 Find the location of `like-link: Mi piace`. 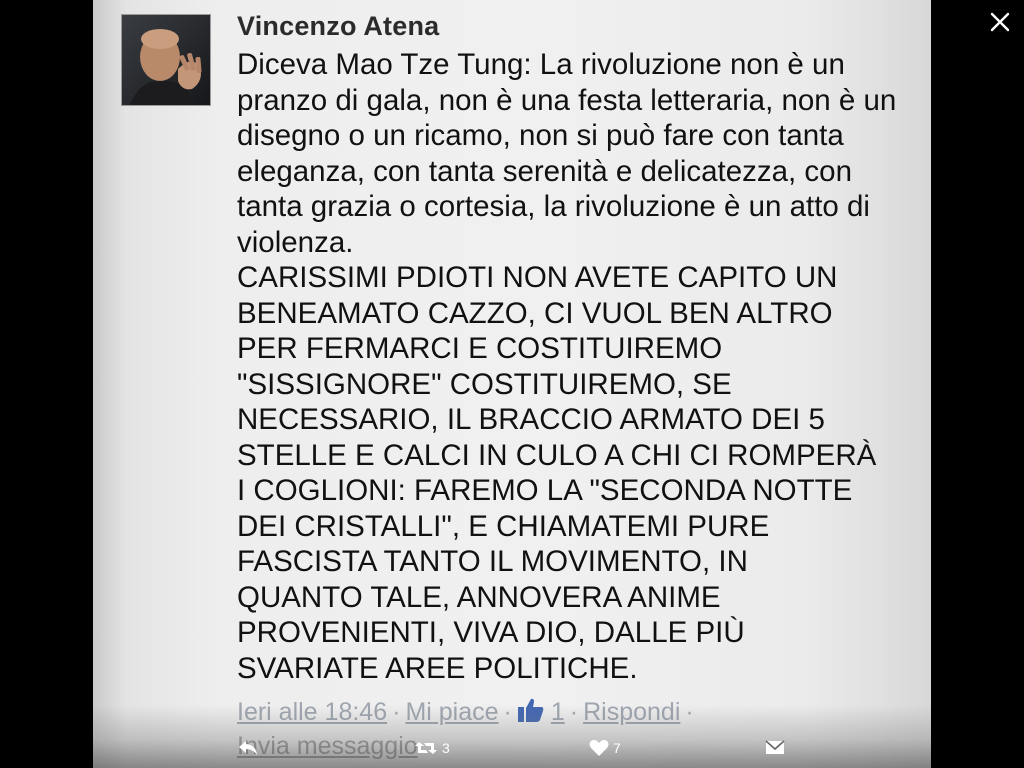

like-link: Mi piace is located at coordinates (451, 712).